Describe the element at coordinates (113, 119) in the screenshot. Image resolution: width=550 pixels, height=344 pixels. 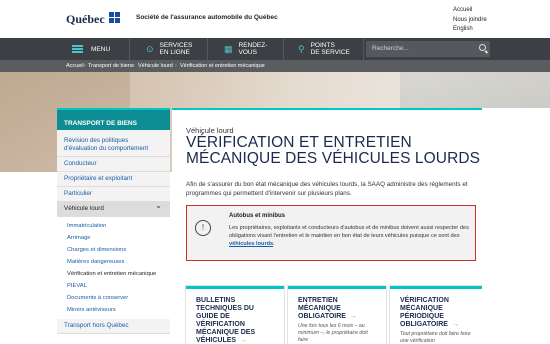
I see `sidebar-heading: TRANSPORT DE BIENS` at that location.